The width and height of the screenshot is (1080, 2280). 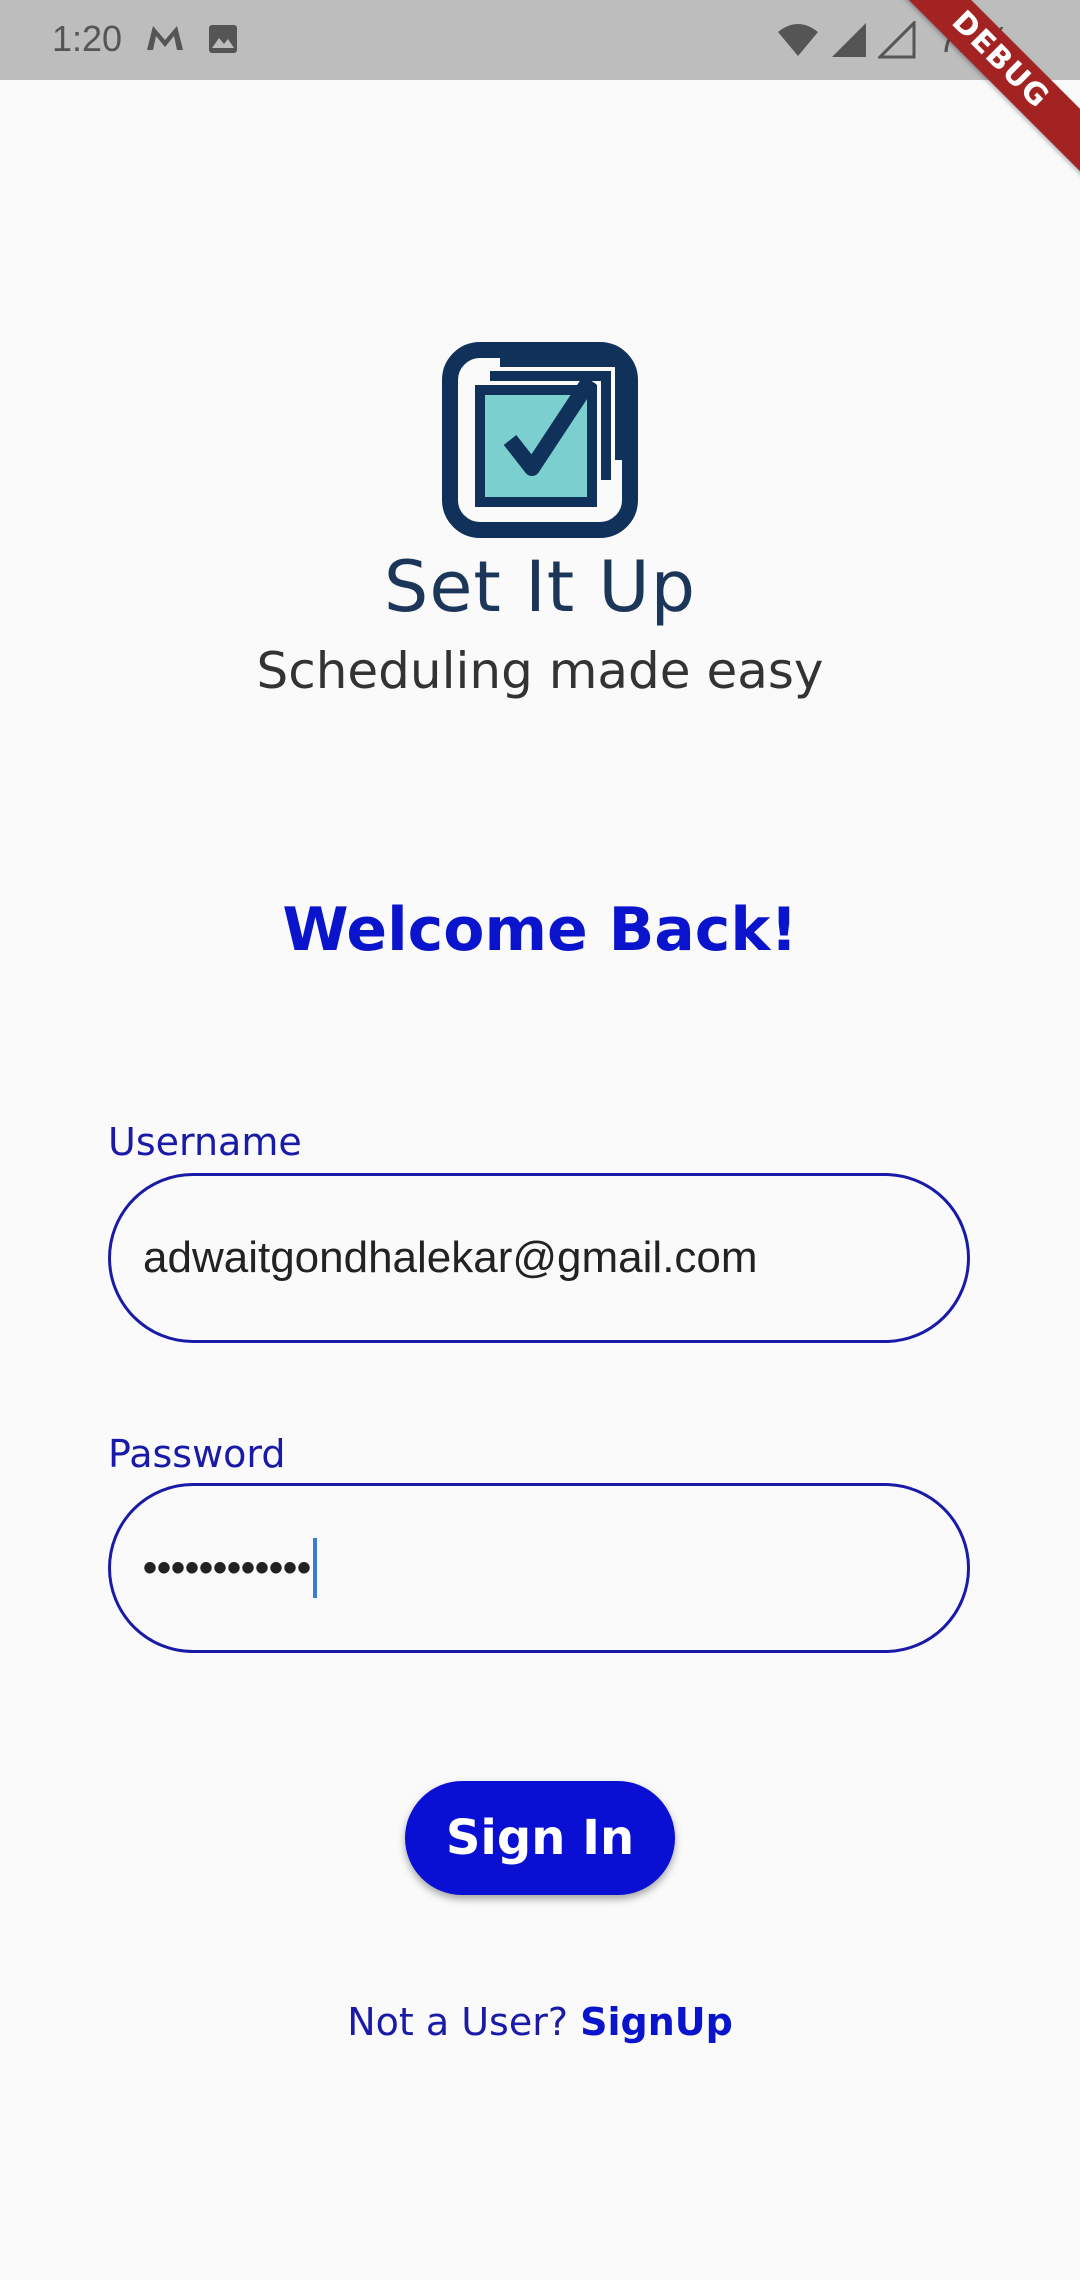 I want to click on username-value: adwaitgondhalekar@gmail.com, so click(x=450, y=1257).